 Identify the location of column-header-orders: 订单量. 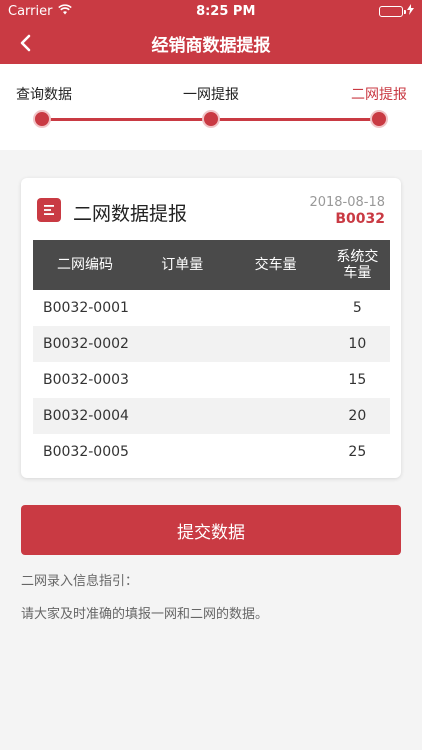
(182, 265).